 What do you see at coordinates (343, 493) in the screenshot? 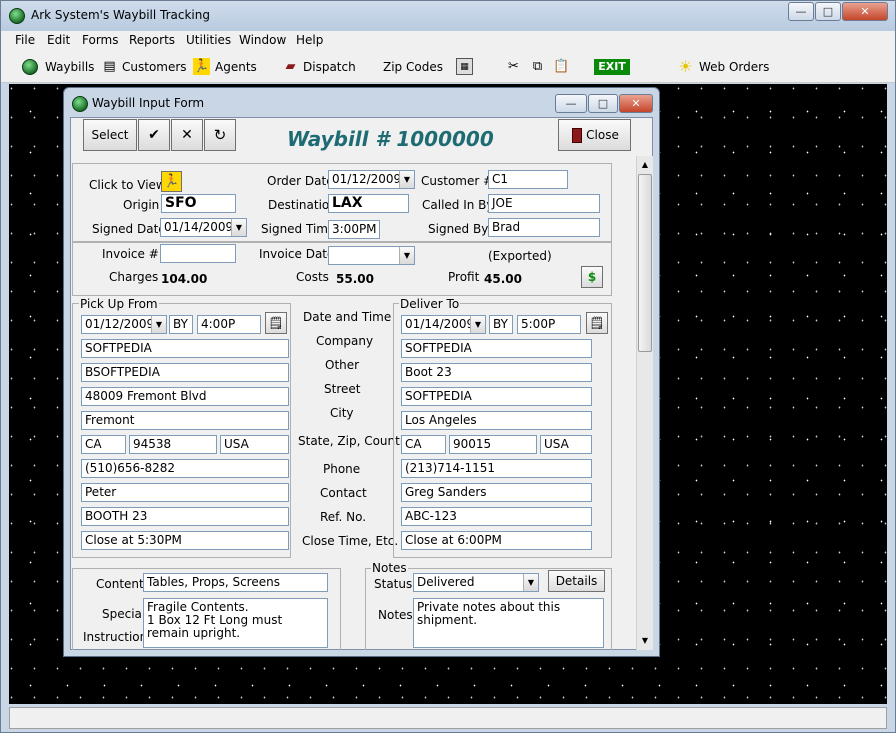
I see `label-contact: Contact` at bounding box center [343, 493].